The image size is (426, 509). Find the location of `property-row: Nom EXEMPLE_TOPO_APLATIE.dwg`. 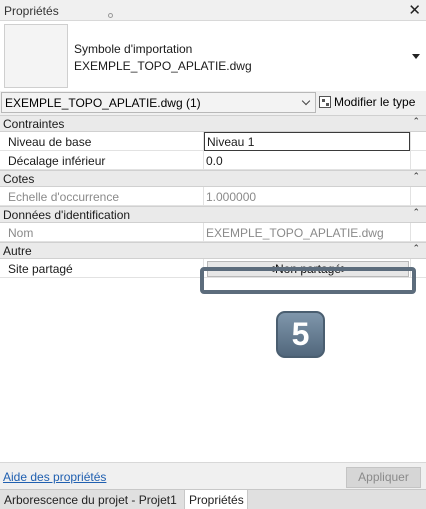

property-row: Nom EXEMPLE_TOPO_APLATIE.dwg is located at coordinates (213, 232).